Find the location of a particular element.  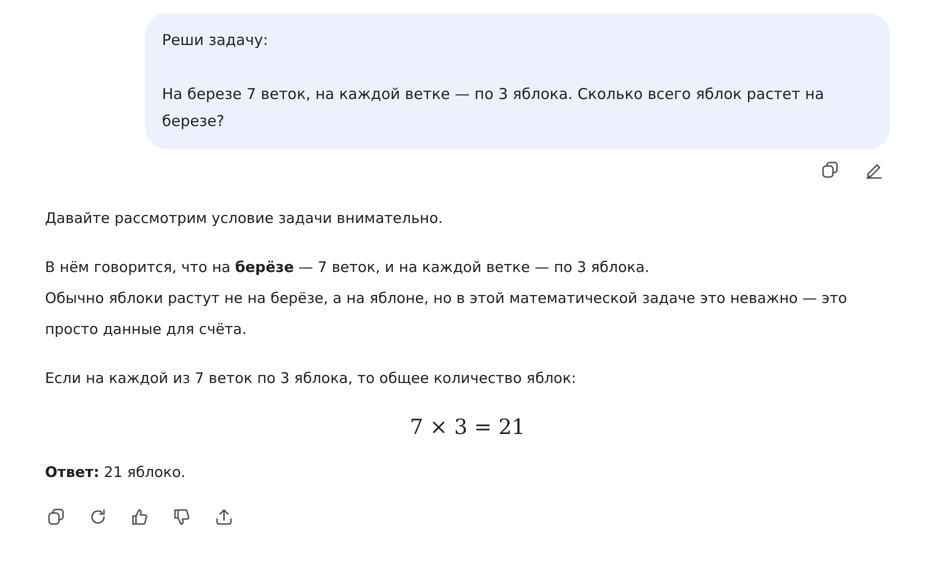

message-text: На березе 7 веток, на каждой ветке — по 3 яблока. Сколько всего яблок растет на березе? is located at coordinates (494, 108).